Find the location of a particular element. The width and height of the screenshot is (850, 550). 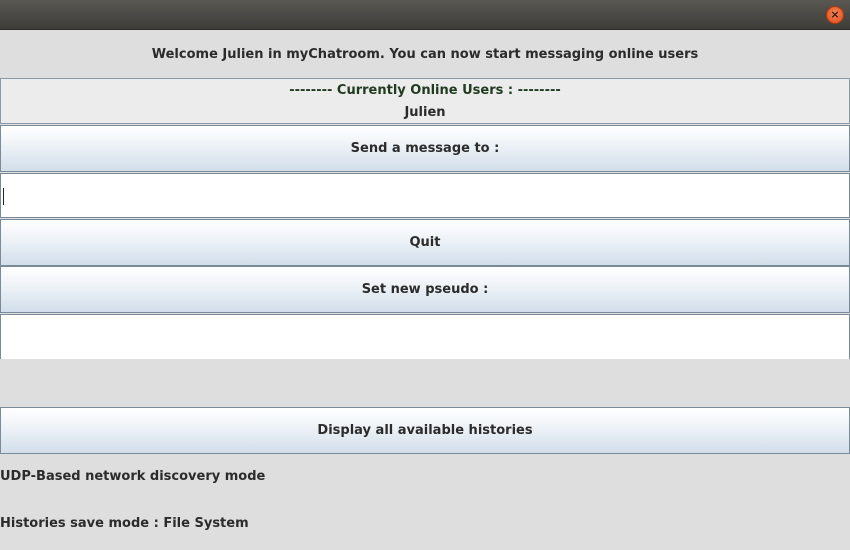

discovery-mode-label: UDP-Based network discovery mode is located at coordinates (133, 476).